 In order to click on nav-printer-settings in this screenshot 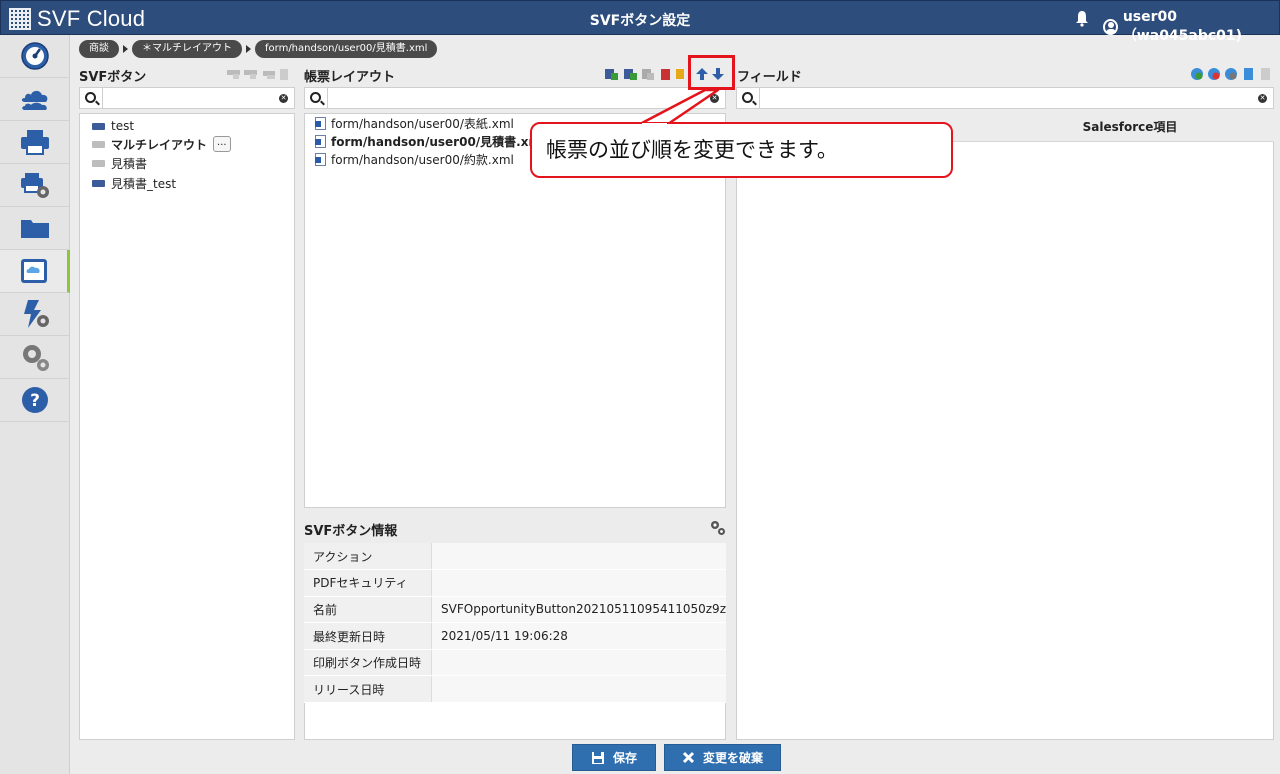, I will do `click(35, 185)`.